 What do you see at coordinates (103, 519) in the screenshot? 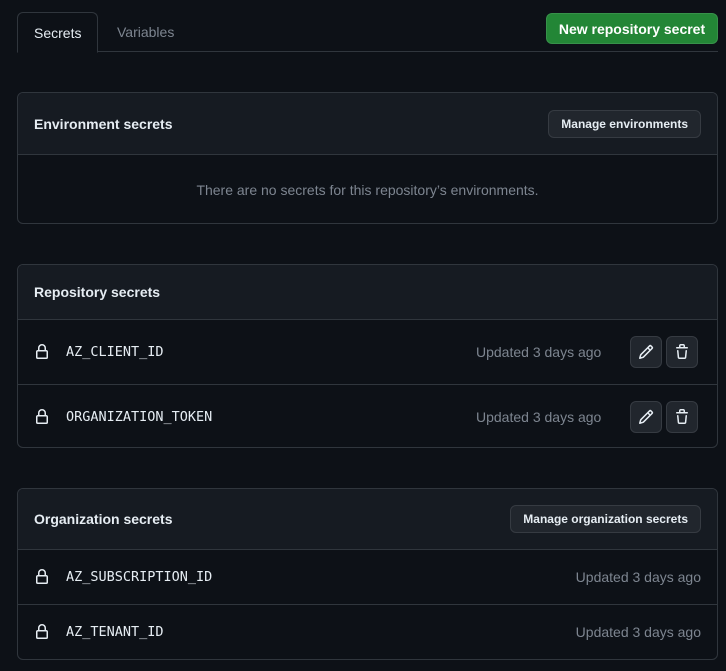
I see `organization-secrets-title: Organization secrets` at bounding box center [103, 519].